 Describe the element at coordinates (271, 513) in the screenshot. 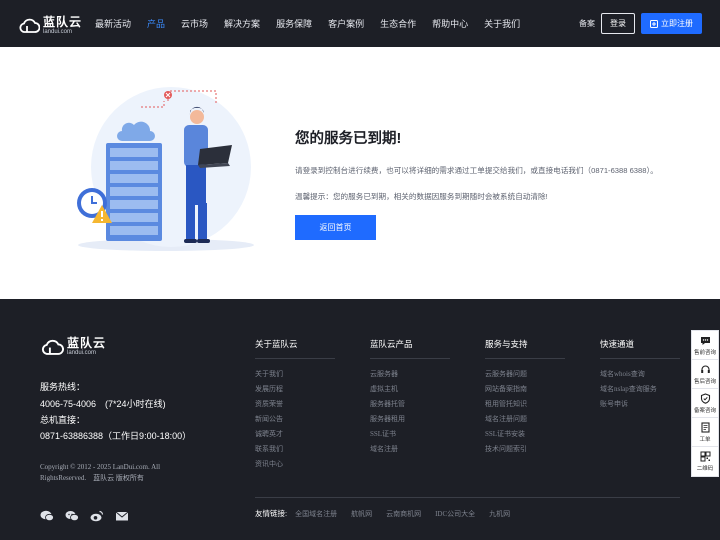

I see `friend-links-label: 友情链接:` at that location.